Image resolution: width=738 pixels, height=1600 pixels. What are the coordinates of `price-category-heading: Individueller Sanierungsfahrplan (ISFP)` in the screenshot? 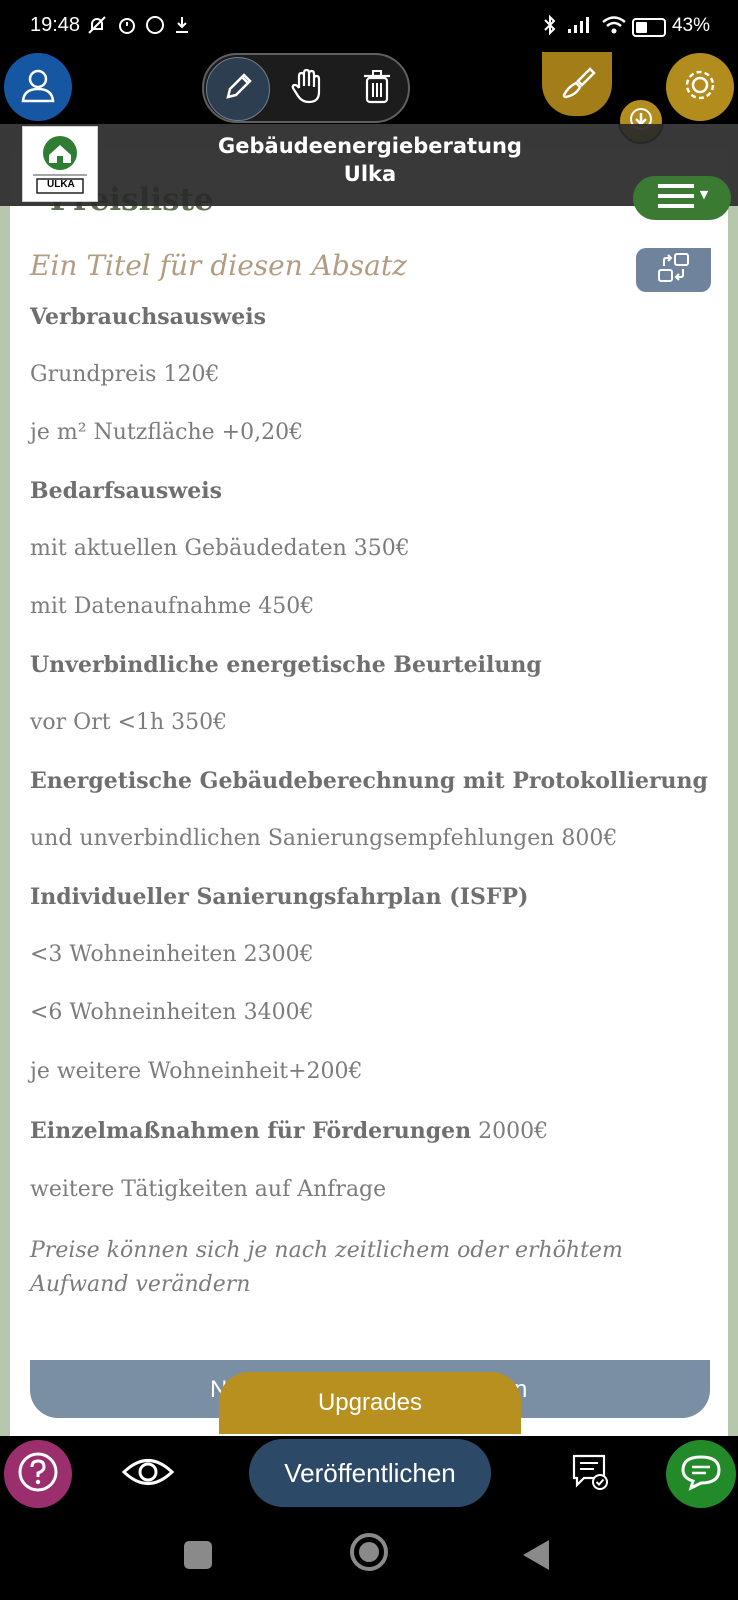 It's located at (279, 897).